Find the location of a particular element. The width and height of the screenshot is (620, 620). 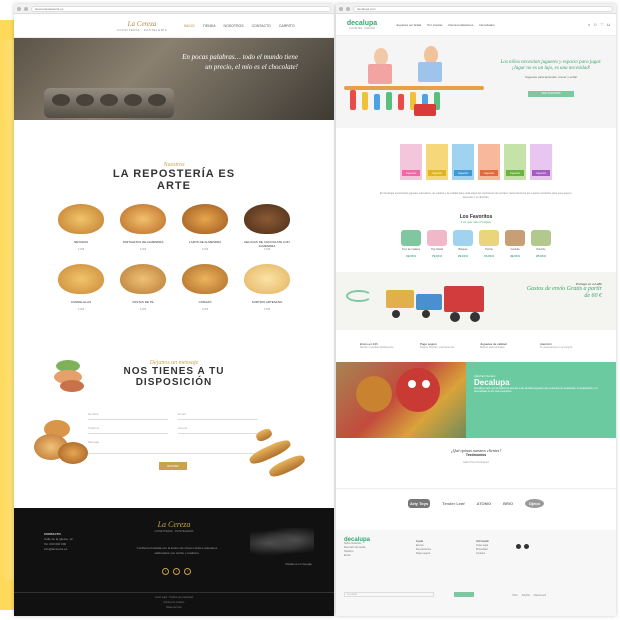

product-card: CORAZÓ 0,00€ is located at coordinates (205, 294).